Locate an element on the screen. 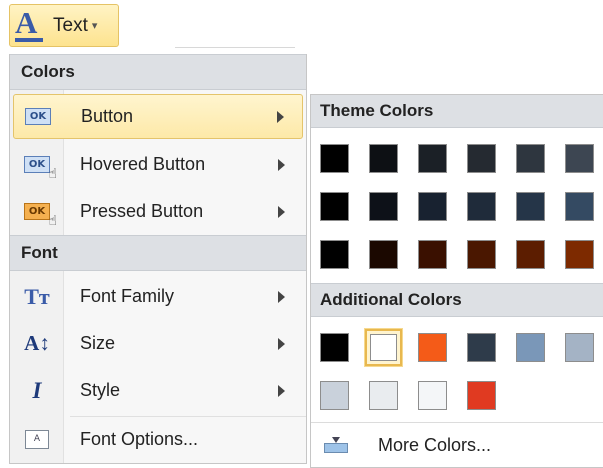  section-header-colors: Colors is located at coordinates (158, 72).